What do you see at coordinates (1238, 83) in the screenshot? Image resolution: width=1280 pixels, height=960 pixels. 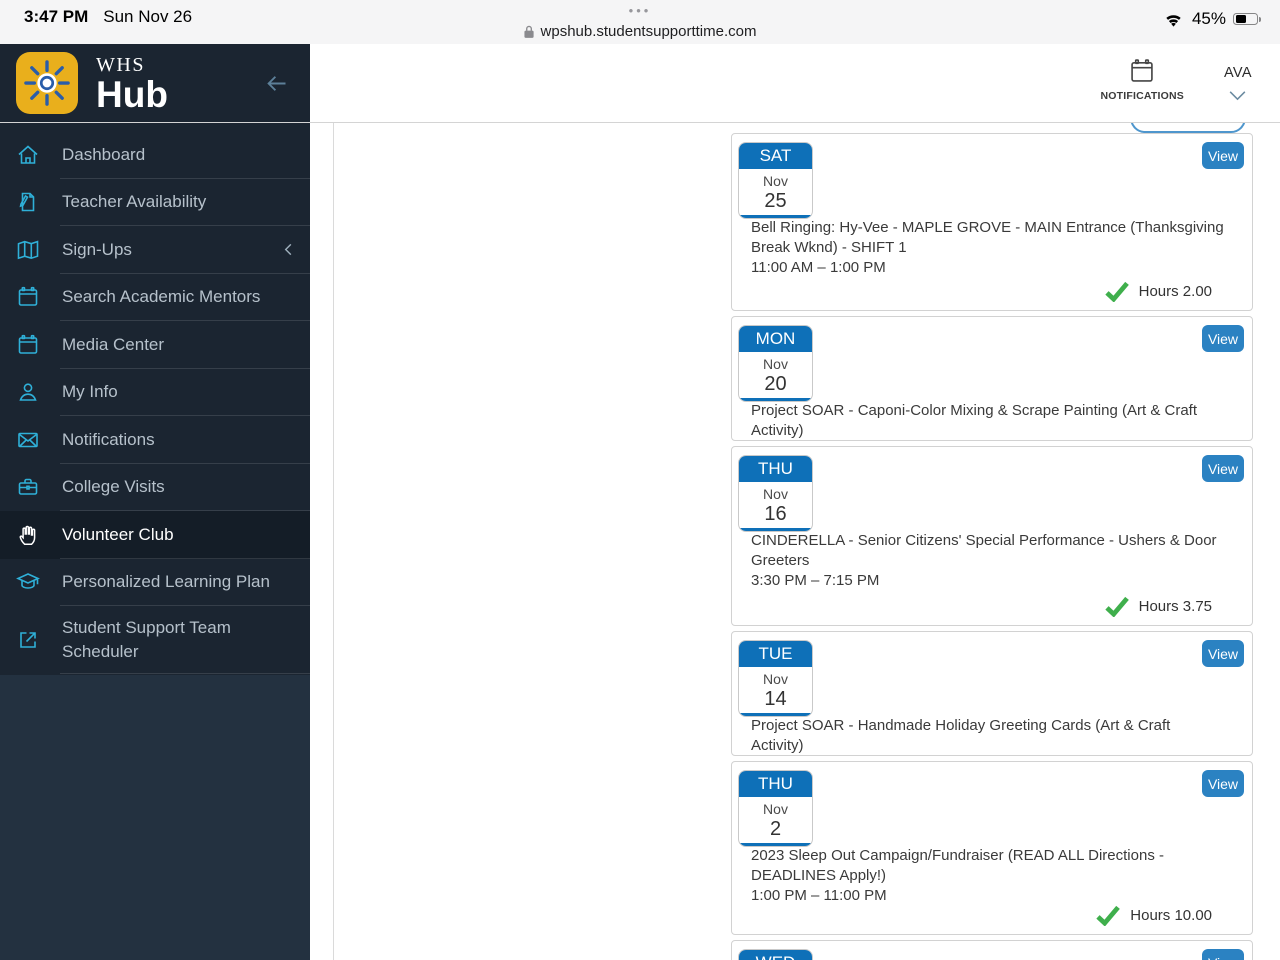 I see `user-menu: AVA` at bounding box center [1238, 83].